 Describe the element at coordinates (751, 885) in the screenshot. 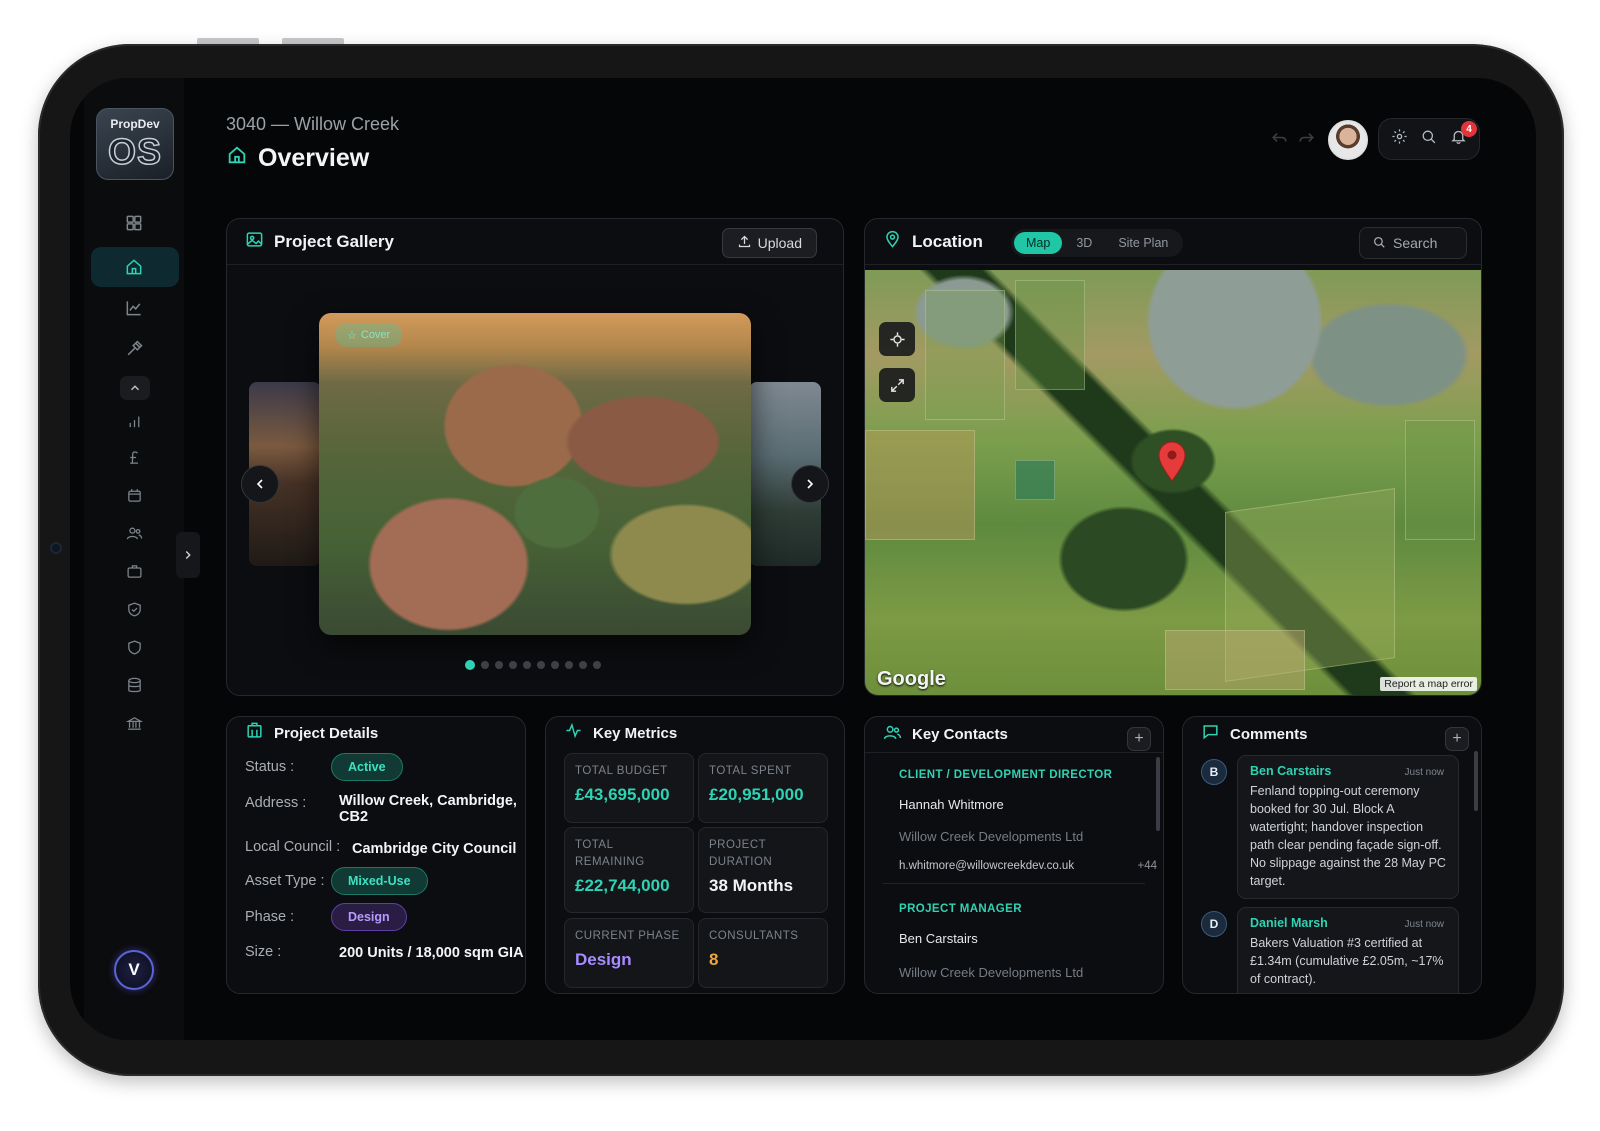

I see `metric-value: 38 Months` at that location.